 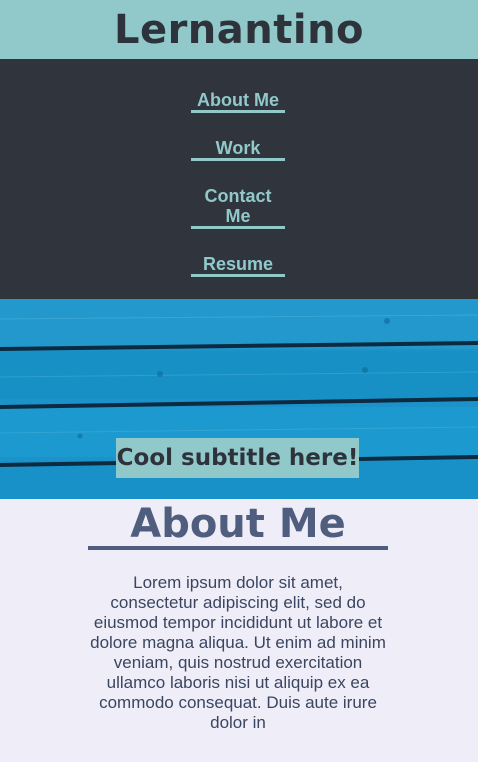 I want to click on about-heading: About Me, so click(x=238, y=526).